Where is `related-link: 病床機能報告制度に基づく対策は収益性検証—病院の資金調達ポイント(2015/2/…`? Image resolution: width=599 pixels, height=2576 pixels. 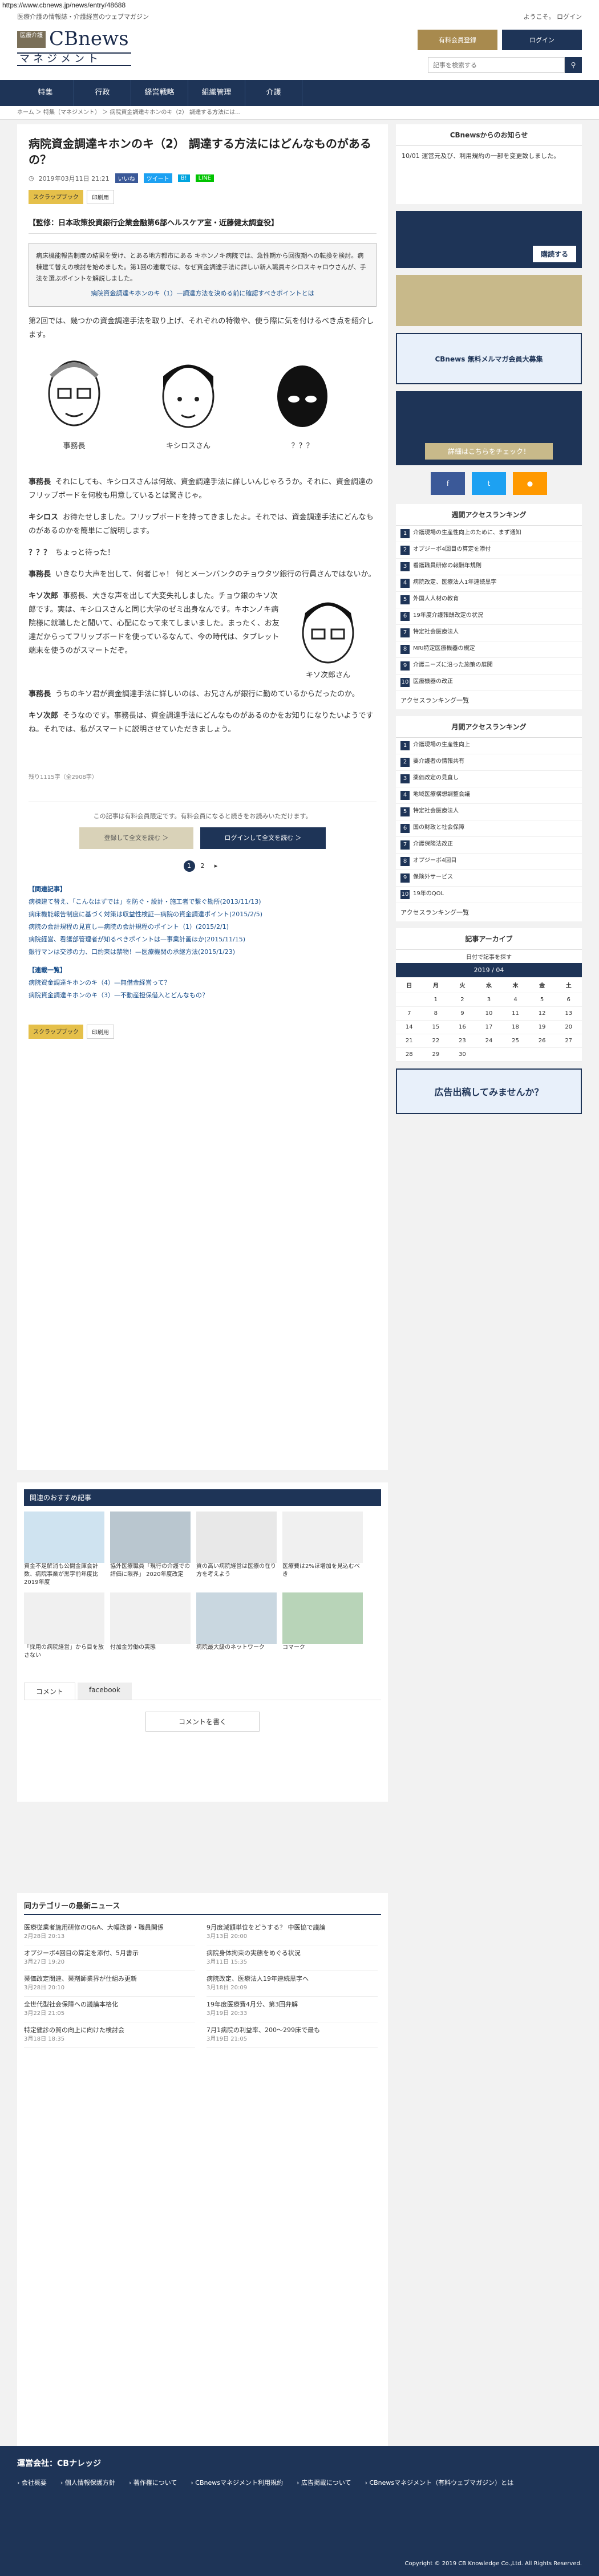
related-link: 病床機能報告制度に基づく対策は収益性検証—病院の資金調達ポイント(2015/2/… is located at coordinates (203, 914).